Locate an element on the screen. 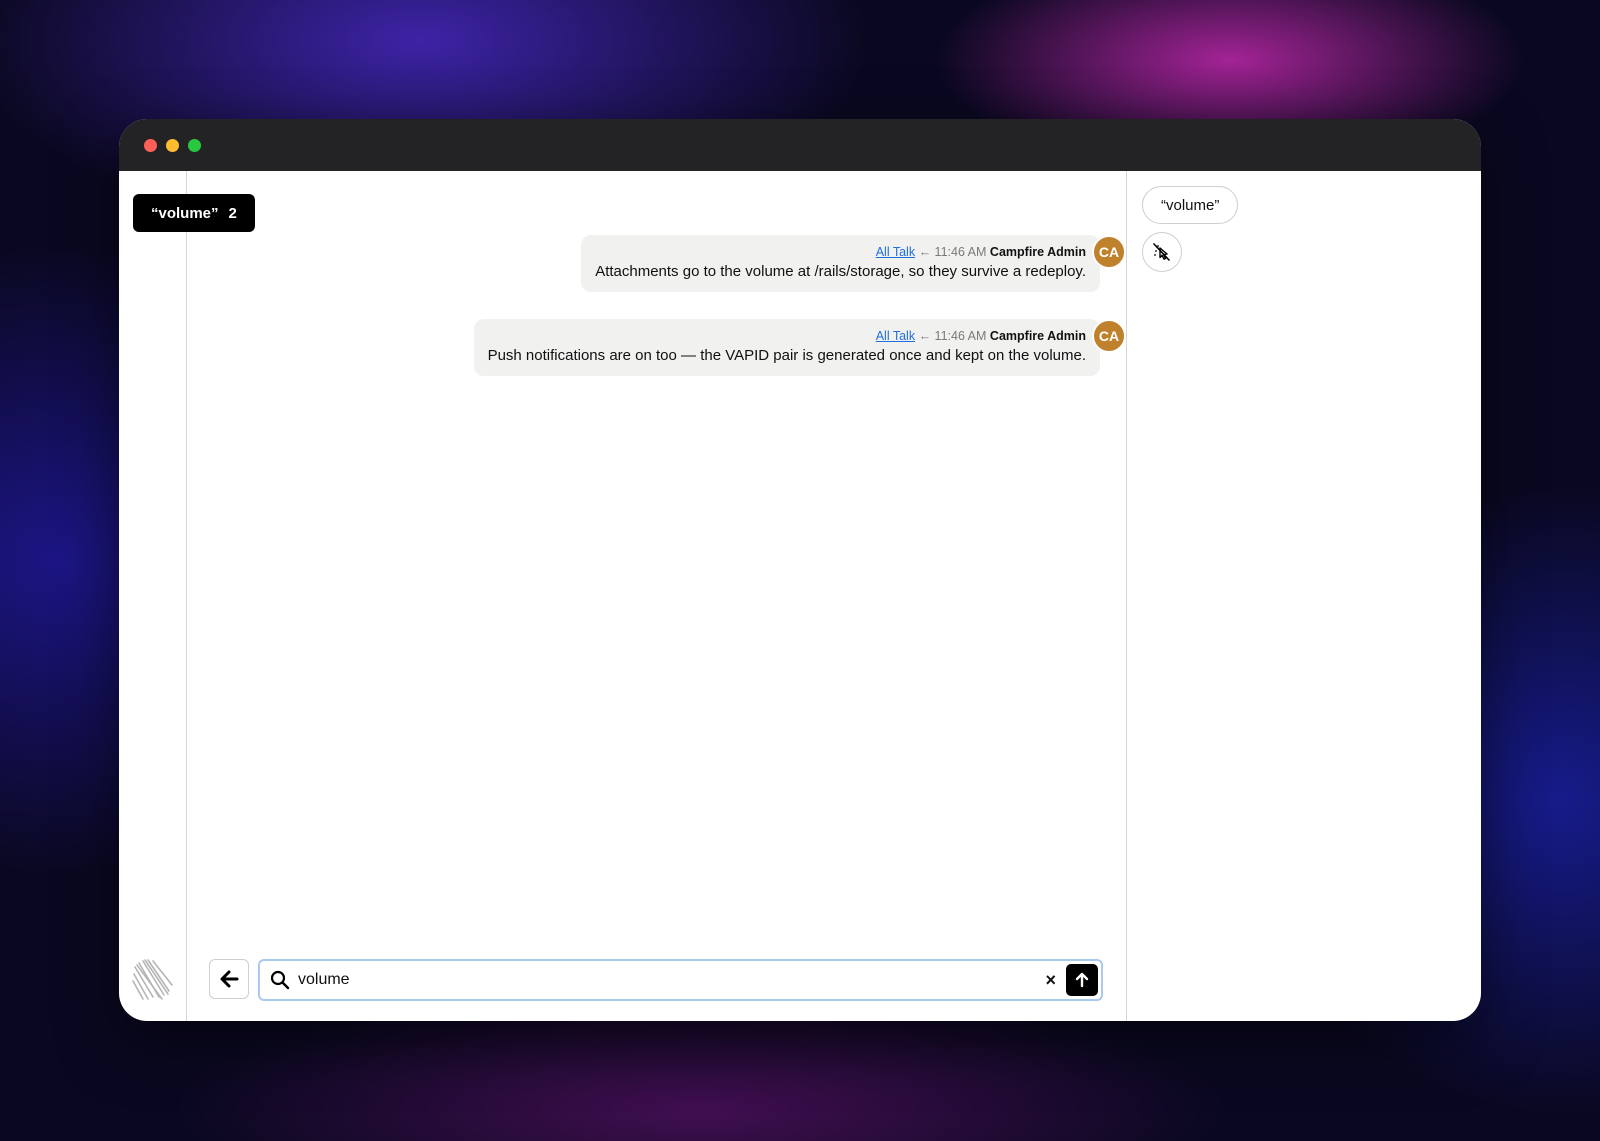 This screenshot has height=1141, width=1600. minimize-window-button is located at coordinates (172, 145).